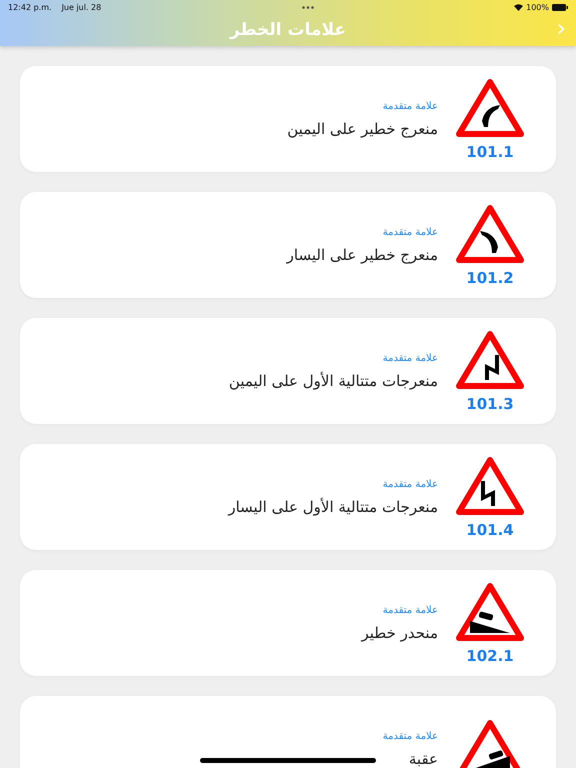  What do you see at coordinates (490, 656) in the screenshot?
I see `sign-code: 102.1` at bounding box center [490, 656].